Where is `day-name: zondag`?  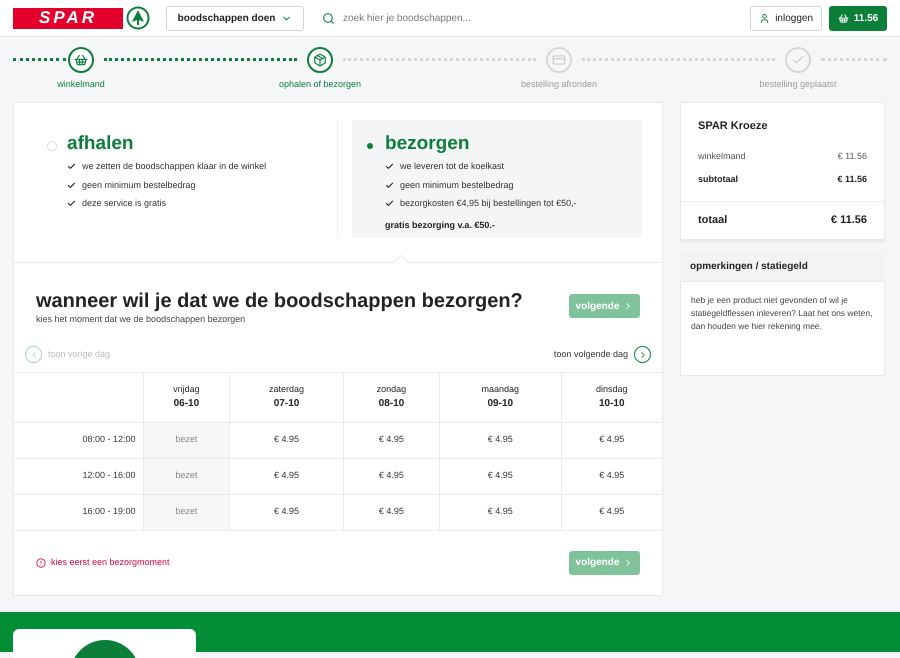 day-name: zondag is located at coordinates (392, 389).